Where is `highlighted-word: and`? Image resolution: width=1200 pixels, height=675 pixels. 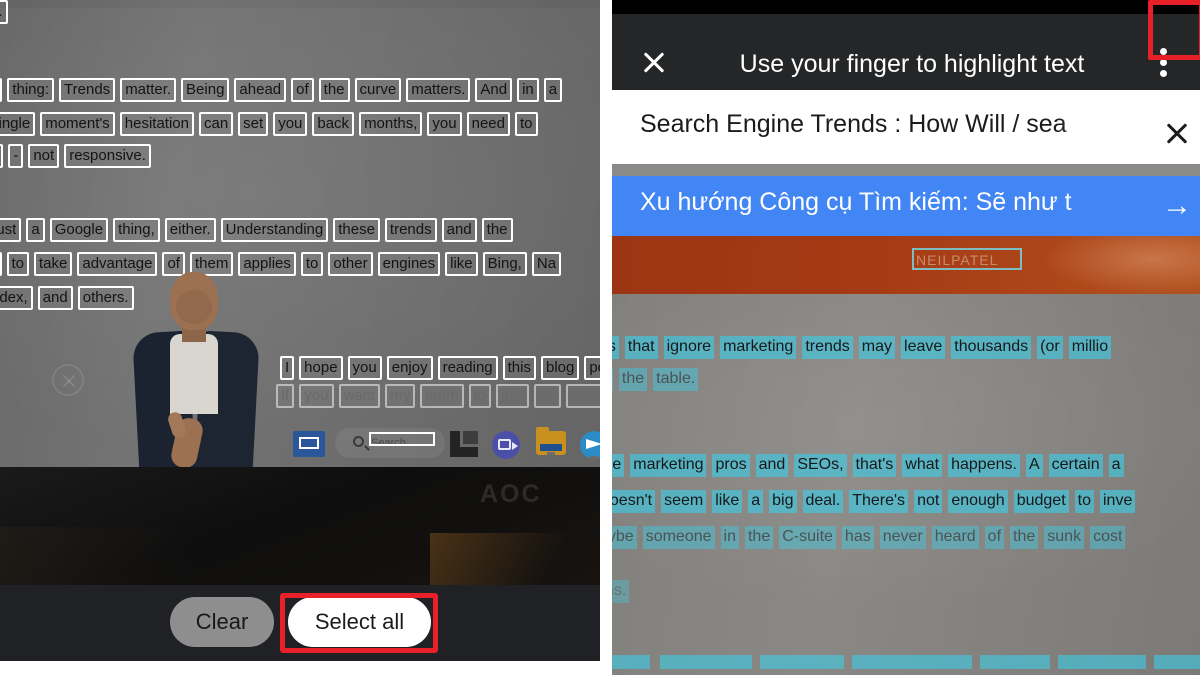 highlighted-word: and is located at coordinates (772, 465).